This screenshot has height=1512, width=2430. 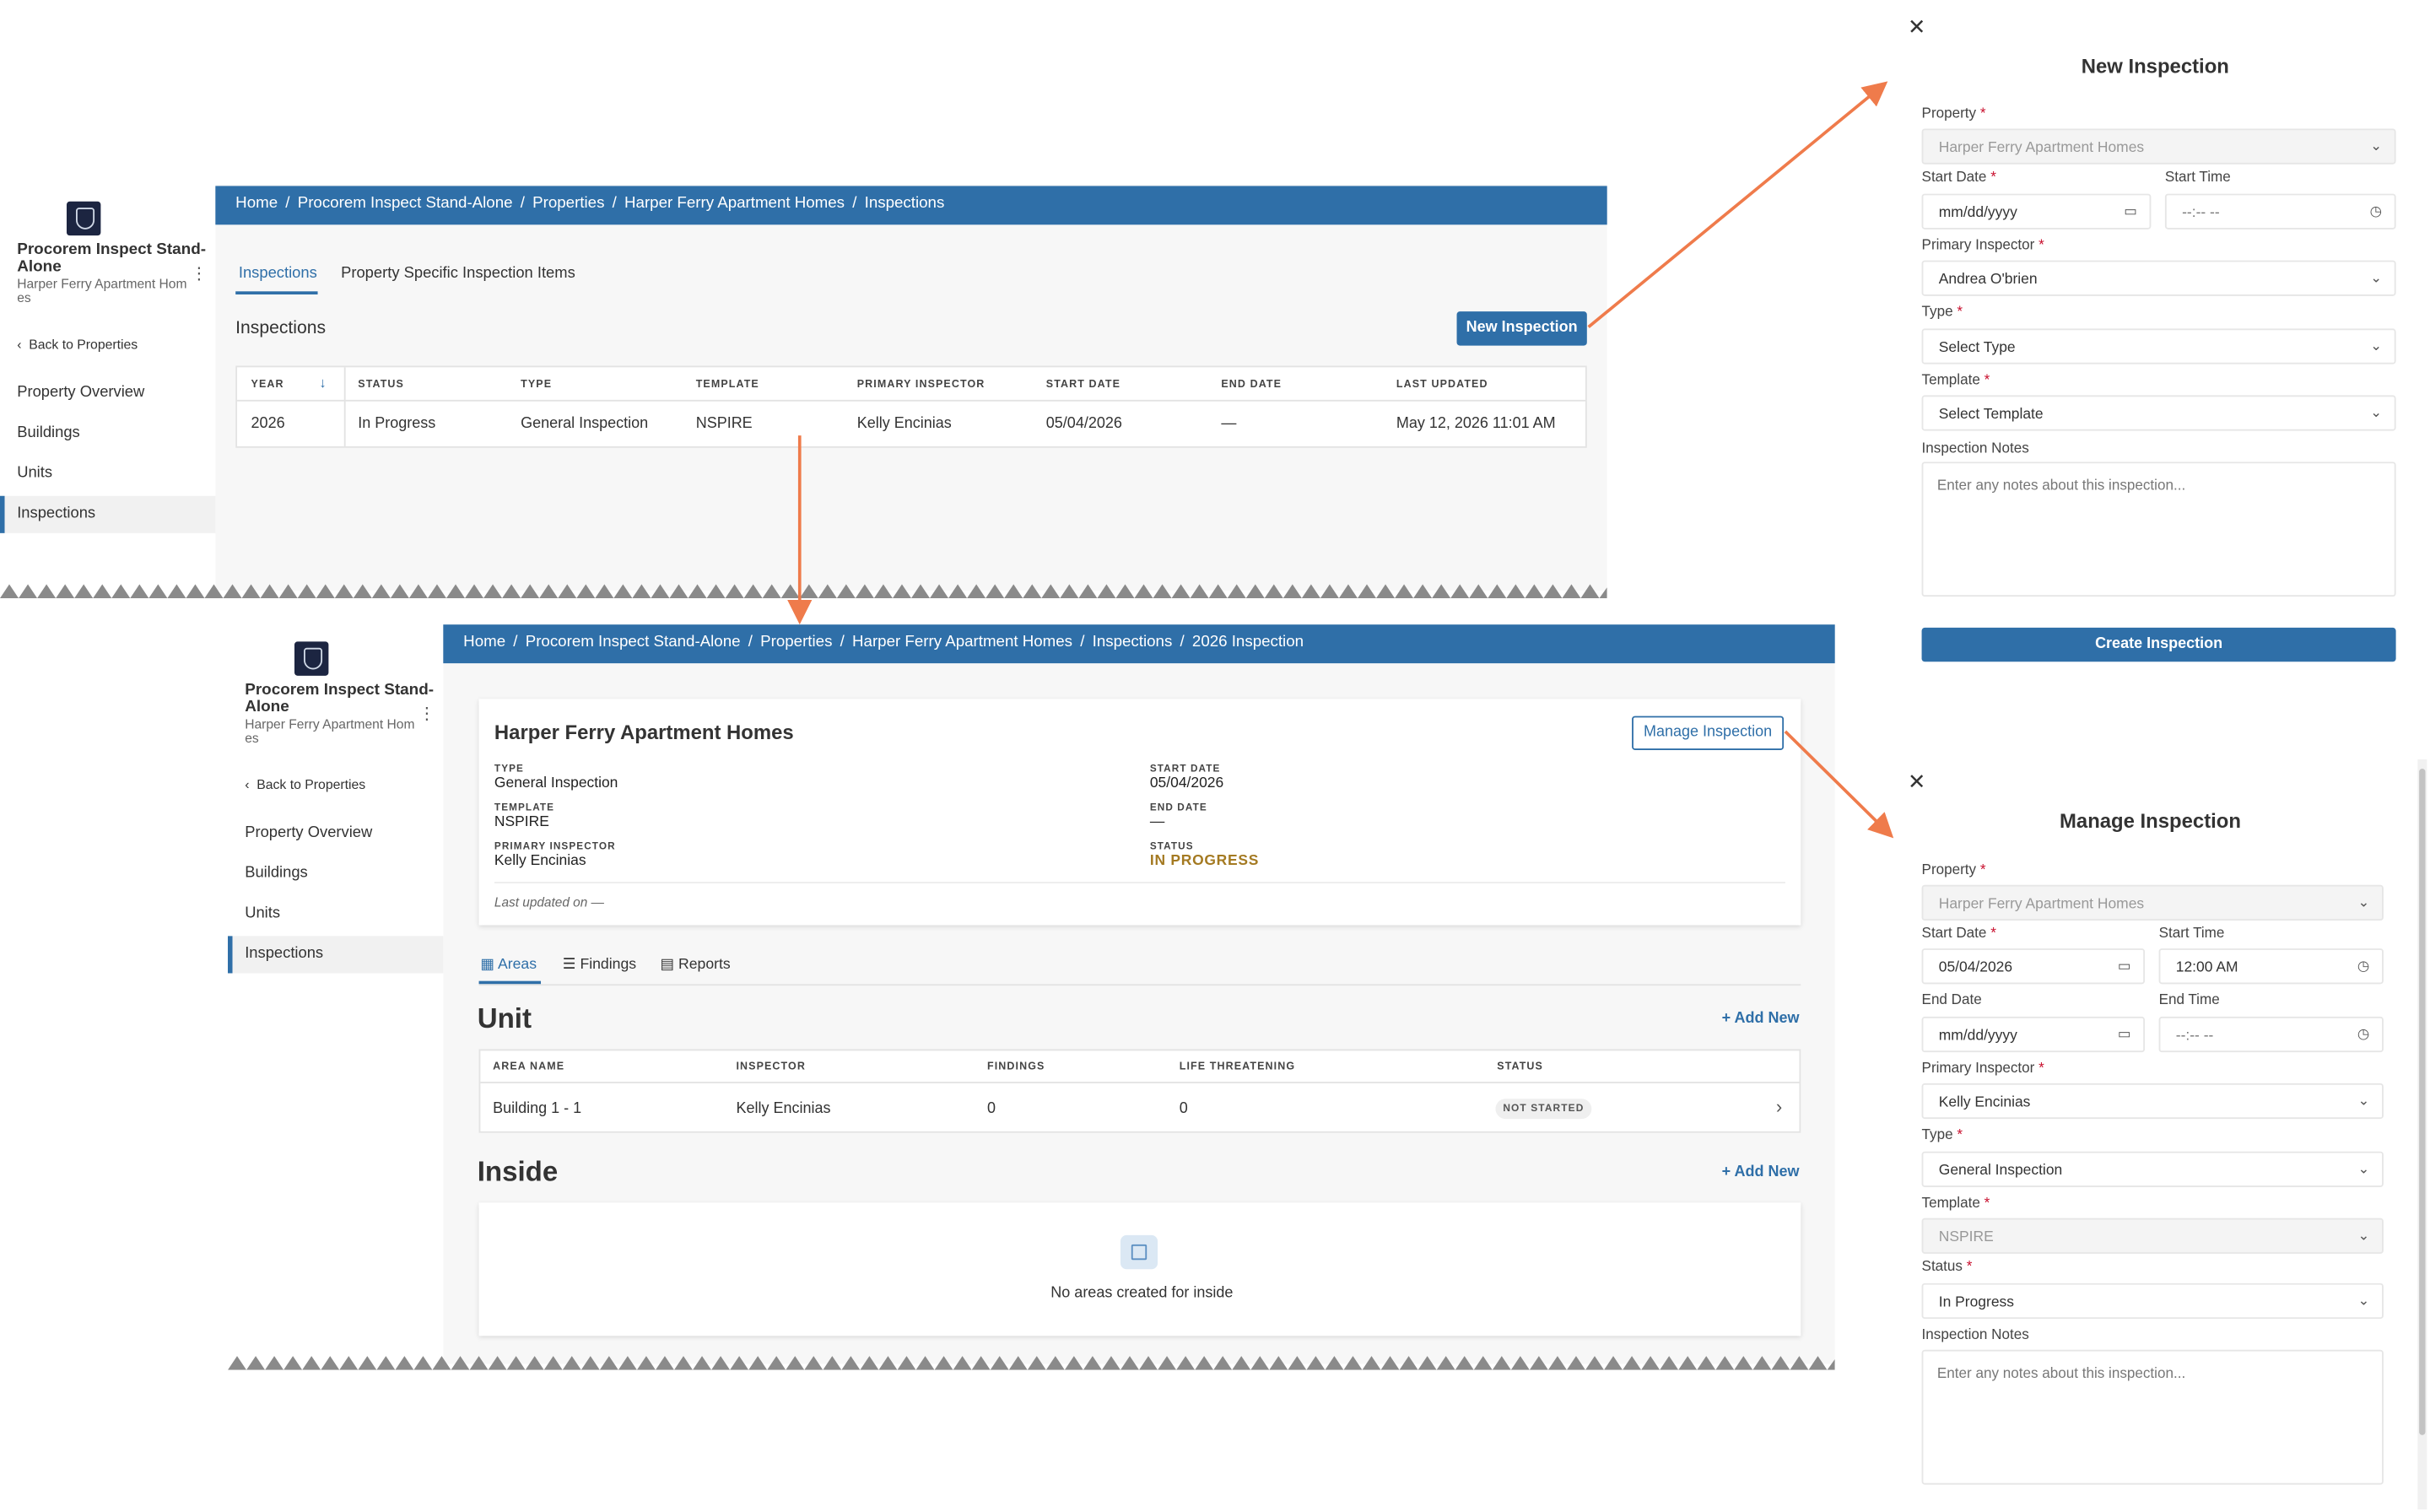 What do you see at coordinates (48, 432) in the screenshot?
I see `sidebar-item-buildings: Buildings` at bounding box center [48, 432].